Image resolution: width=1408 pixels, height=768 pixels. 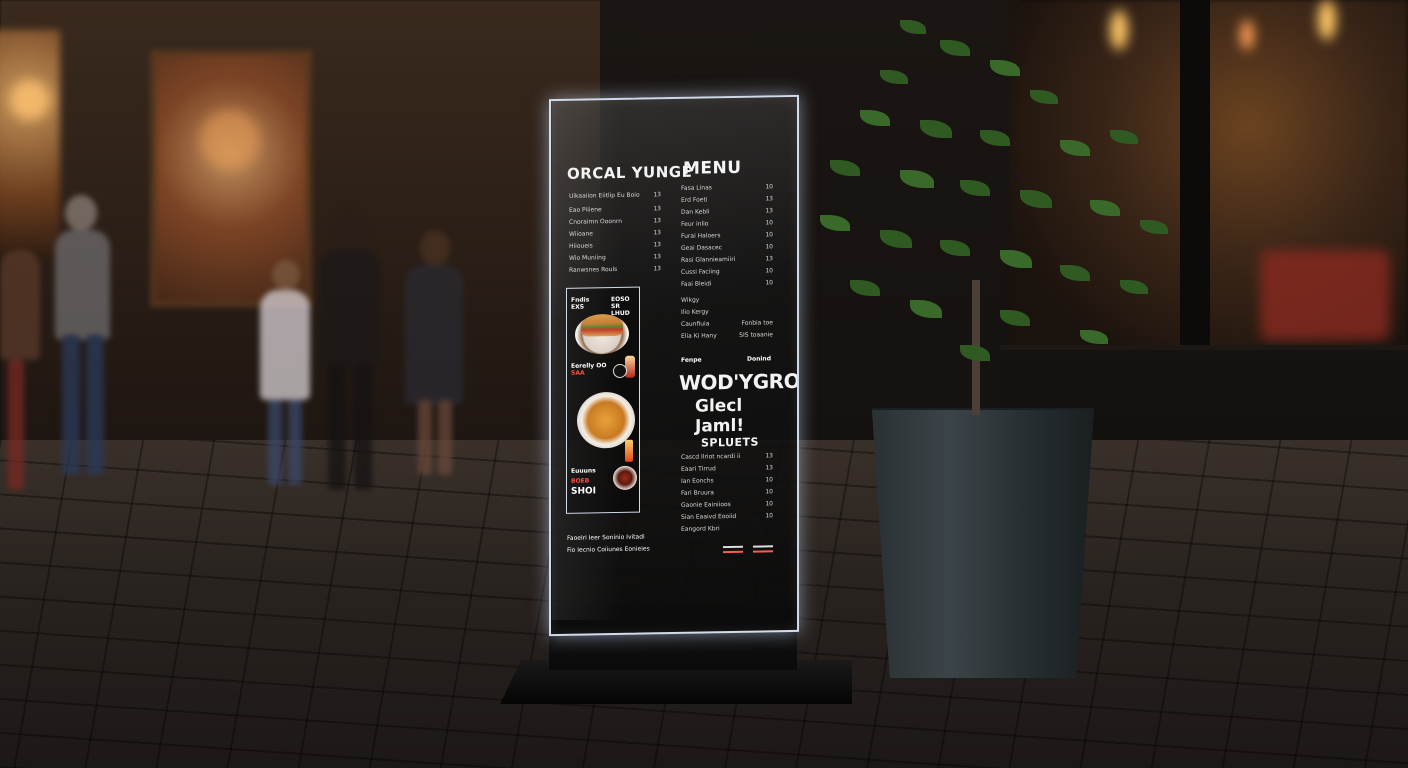 I want to click on menu-row: Ian Eonchs 10, so click(x=727, y=480).